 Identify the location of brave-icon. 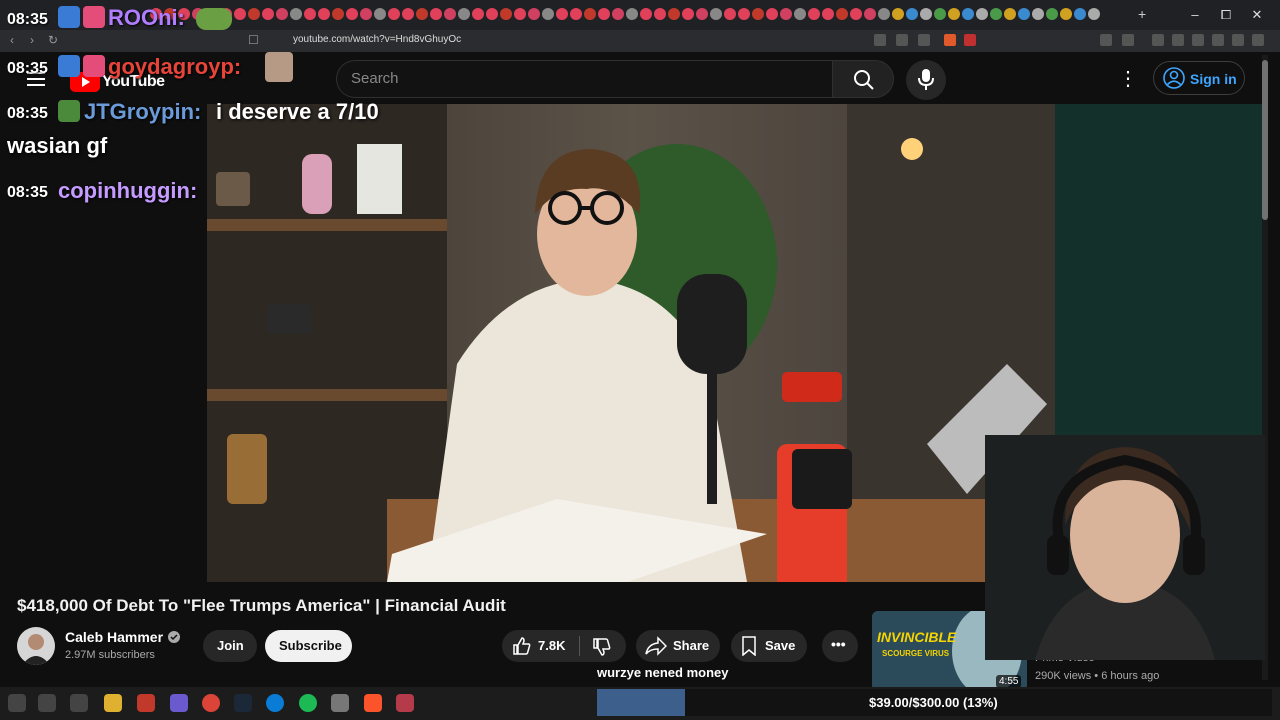
(373, 703).